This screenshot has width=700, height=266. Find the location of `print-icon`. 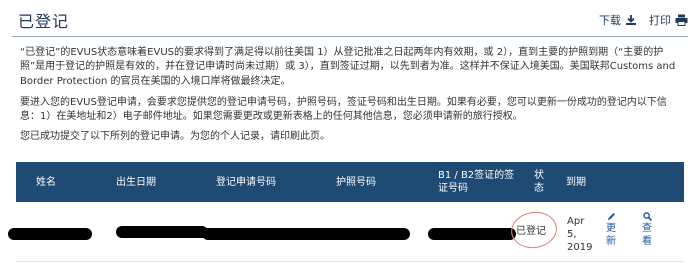

print-icon is located at coordinates (681, 20).